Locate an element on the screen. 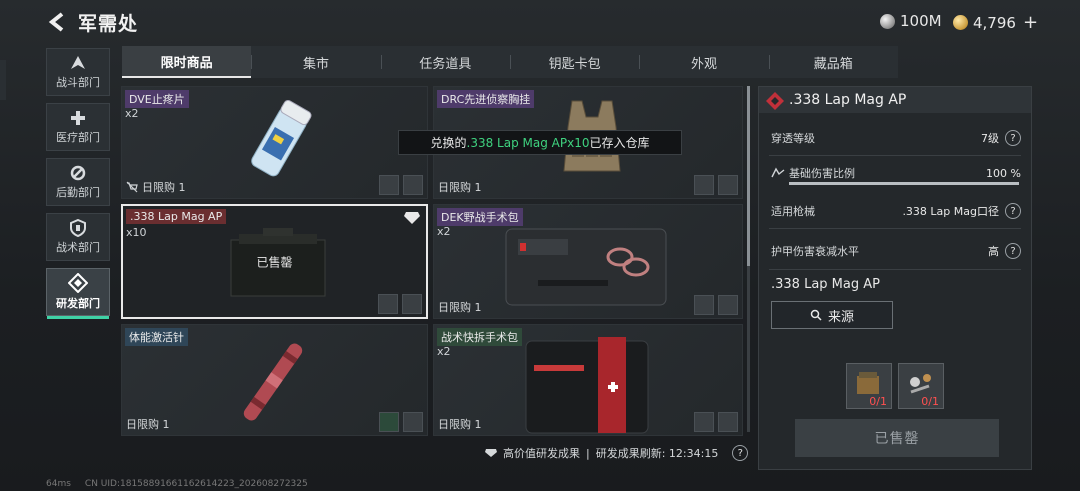  gold-coin-icon is located at coordinates (960, 22).